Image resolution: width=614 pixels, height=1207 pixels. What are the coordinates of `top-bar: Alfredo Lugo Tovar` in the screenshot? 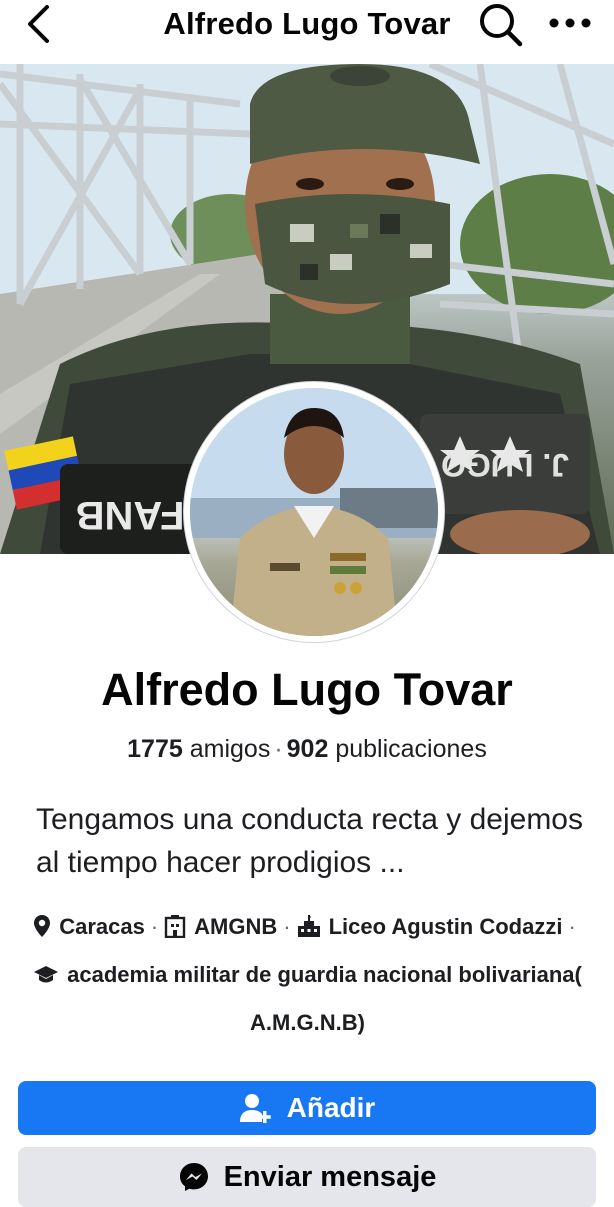 It's located at (307, 32).